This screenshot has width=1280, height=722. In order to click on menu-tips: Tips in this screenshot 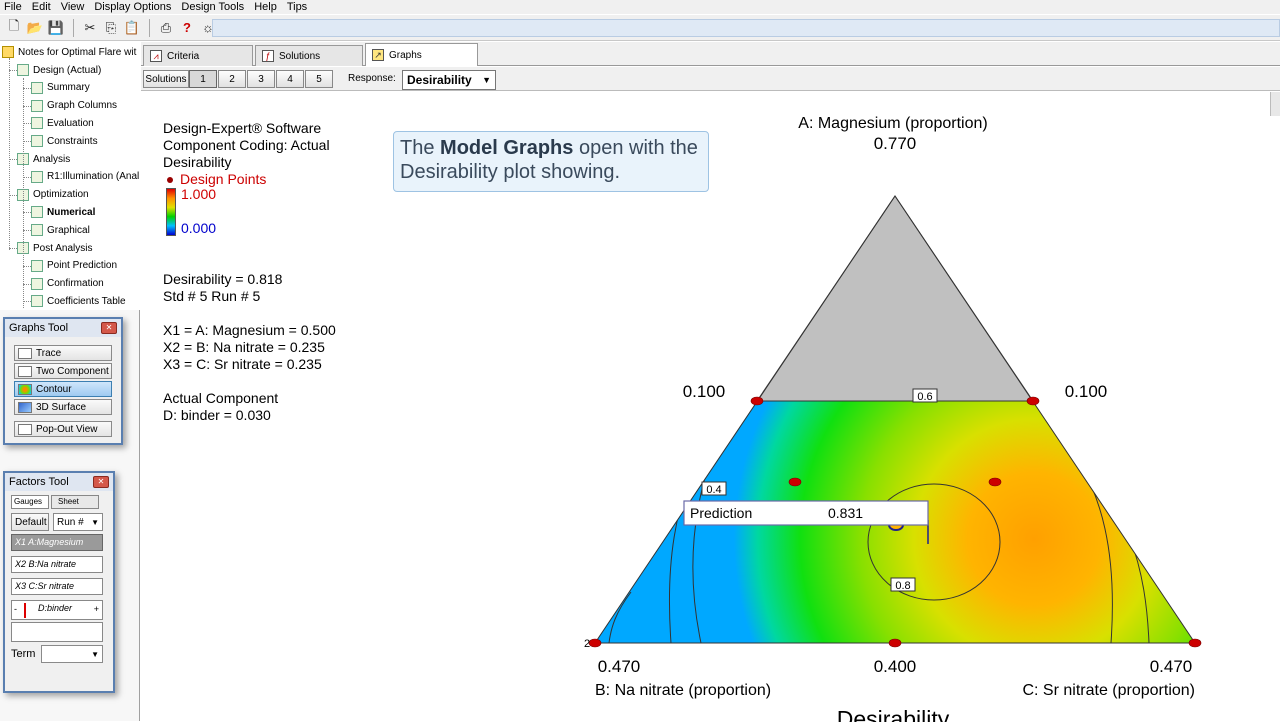, I will do `click(297, 7)`.